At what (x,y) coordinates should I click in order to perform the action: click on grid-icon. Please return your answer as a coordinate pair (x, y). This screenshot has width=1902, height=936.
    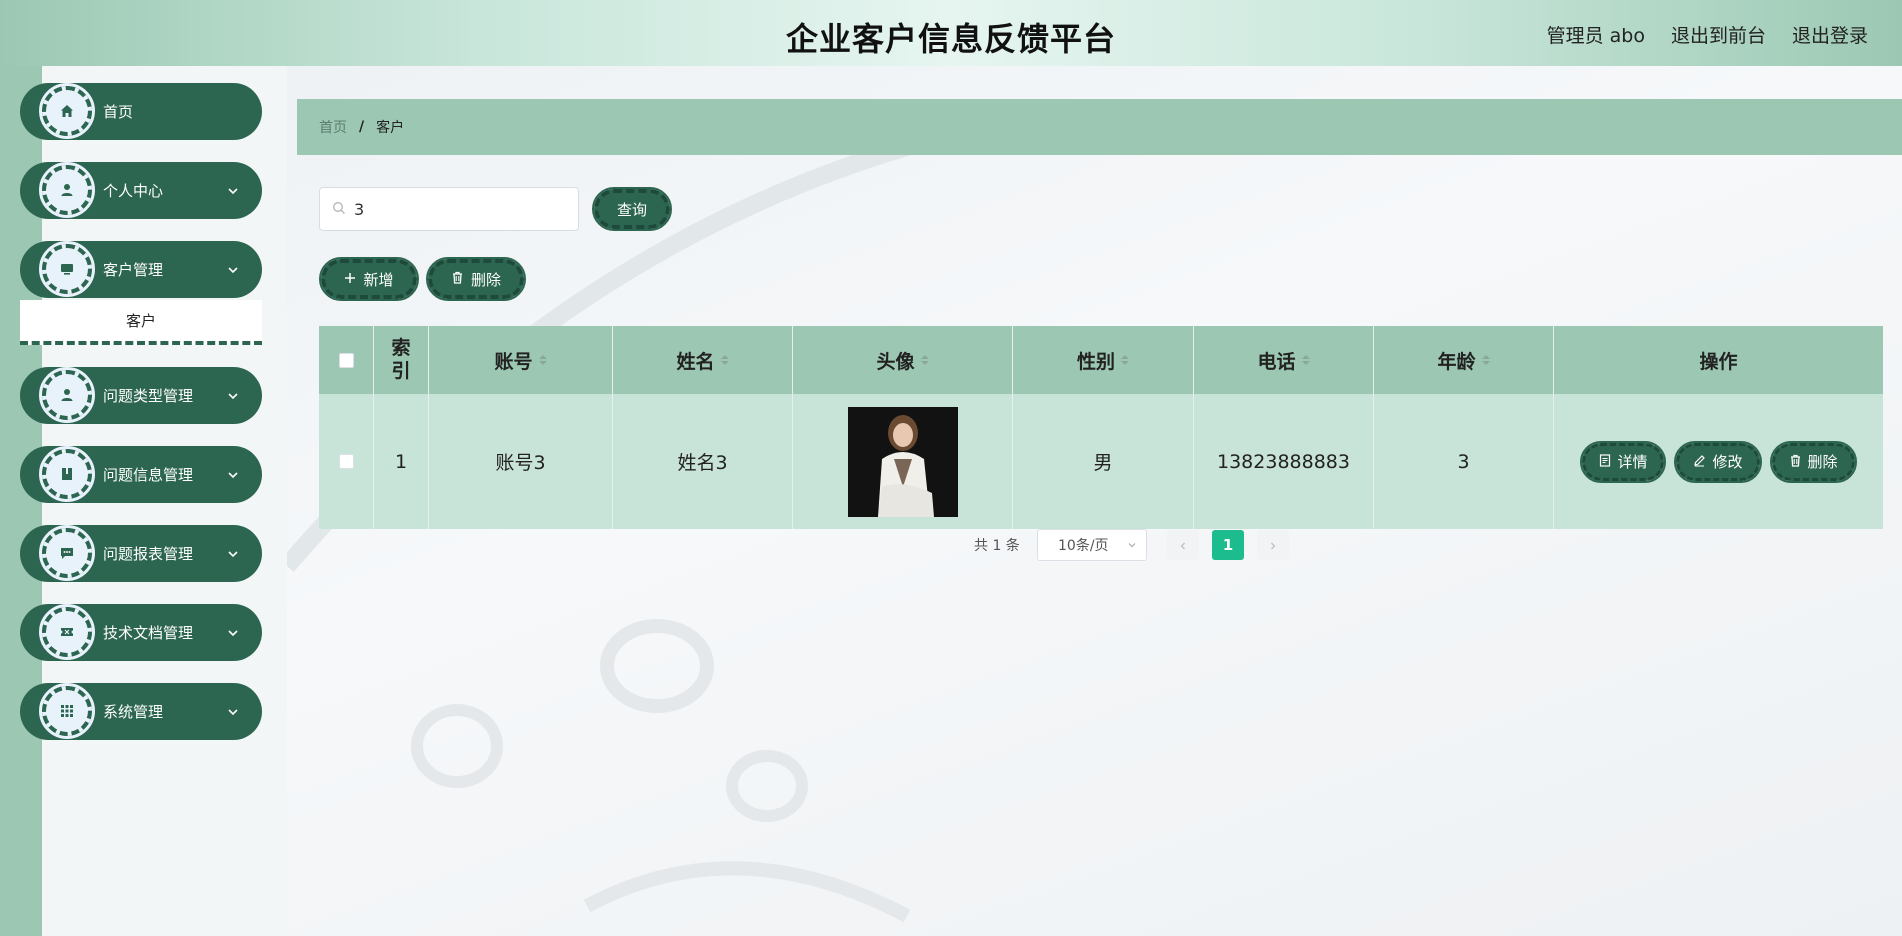
    Looking at the image, I should click on (67, 711).